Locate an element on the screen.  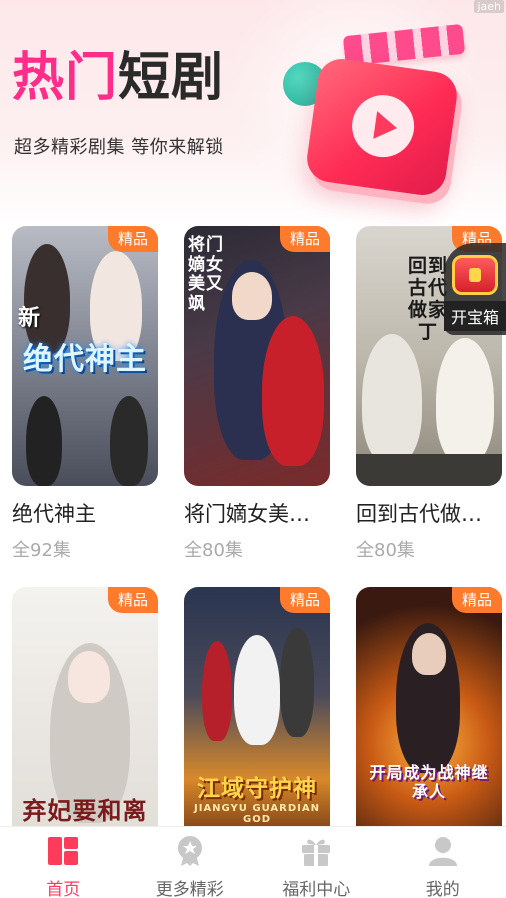
drama-card: 江域守护神 JIANGYU GUARDIAN GOD 精品 is located at coordinates (257, 707).